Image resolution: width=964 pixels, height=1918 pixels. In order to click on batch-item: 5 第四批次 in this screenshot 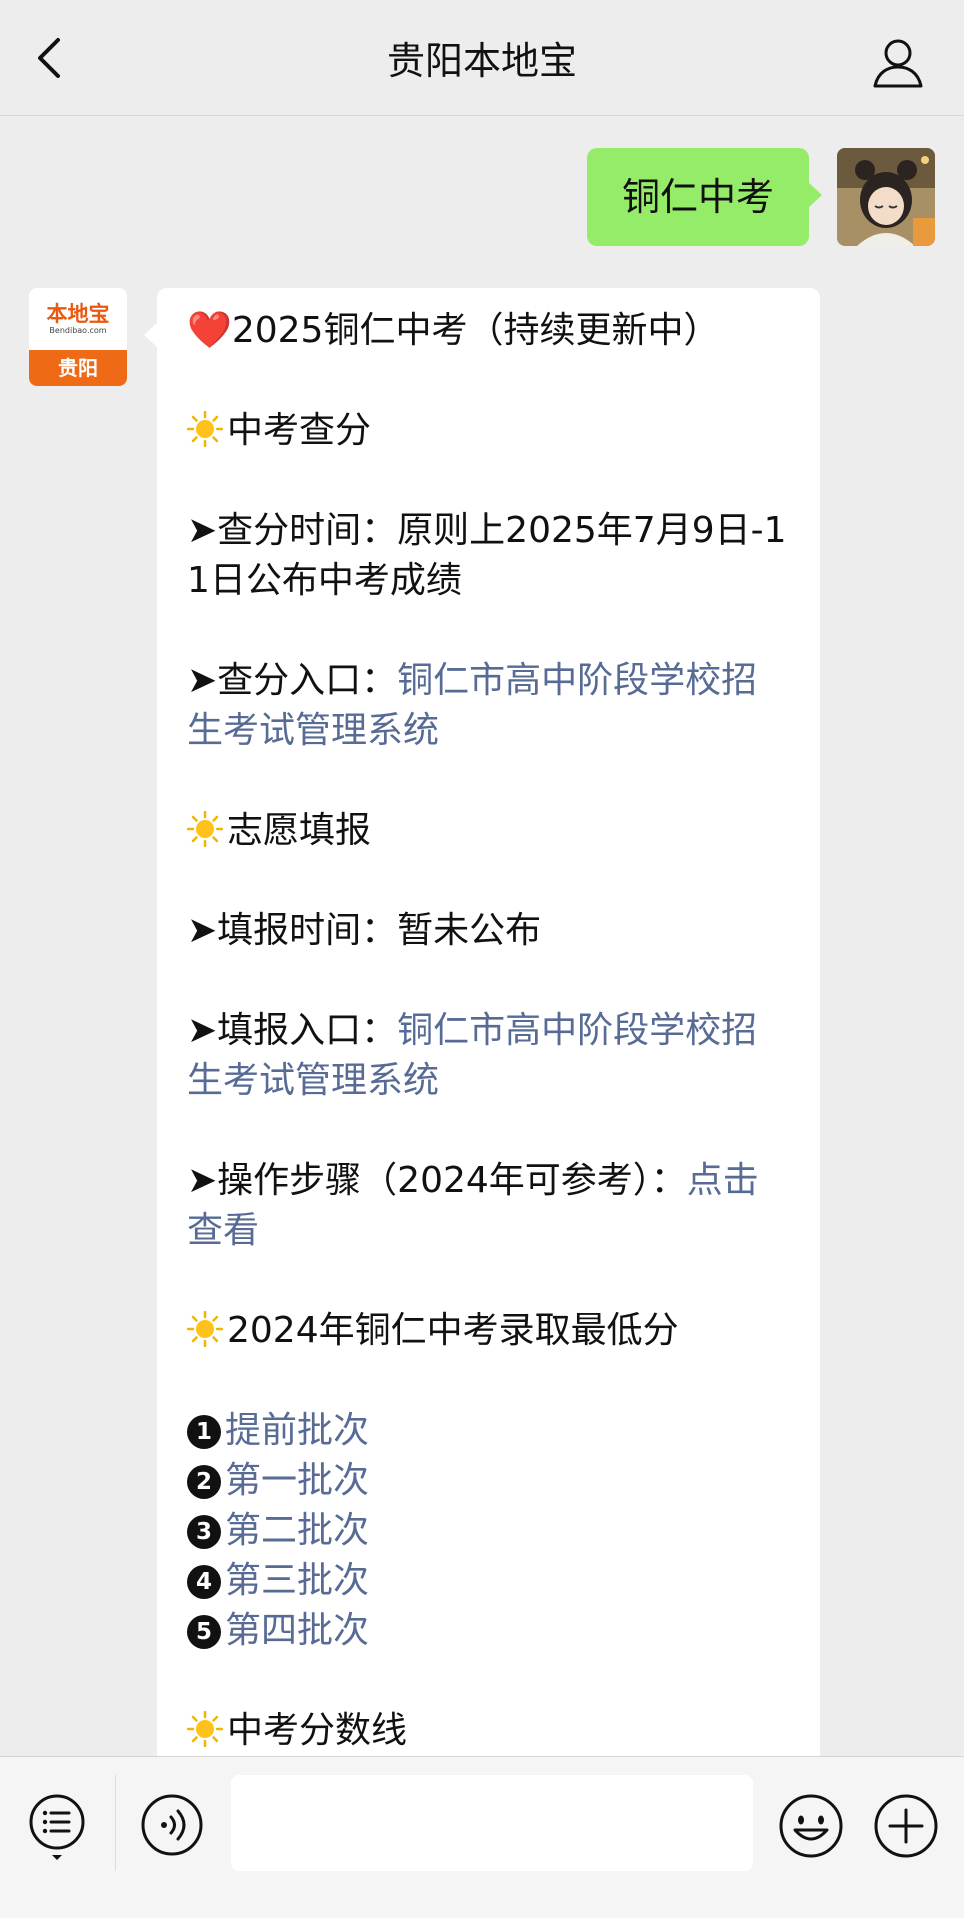, I will do `click(488, 1631)`.